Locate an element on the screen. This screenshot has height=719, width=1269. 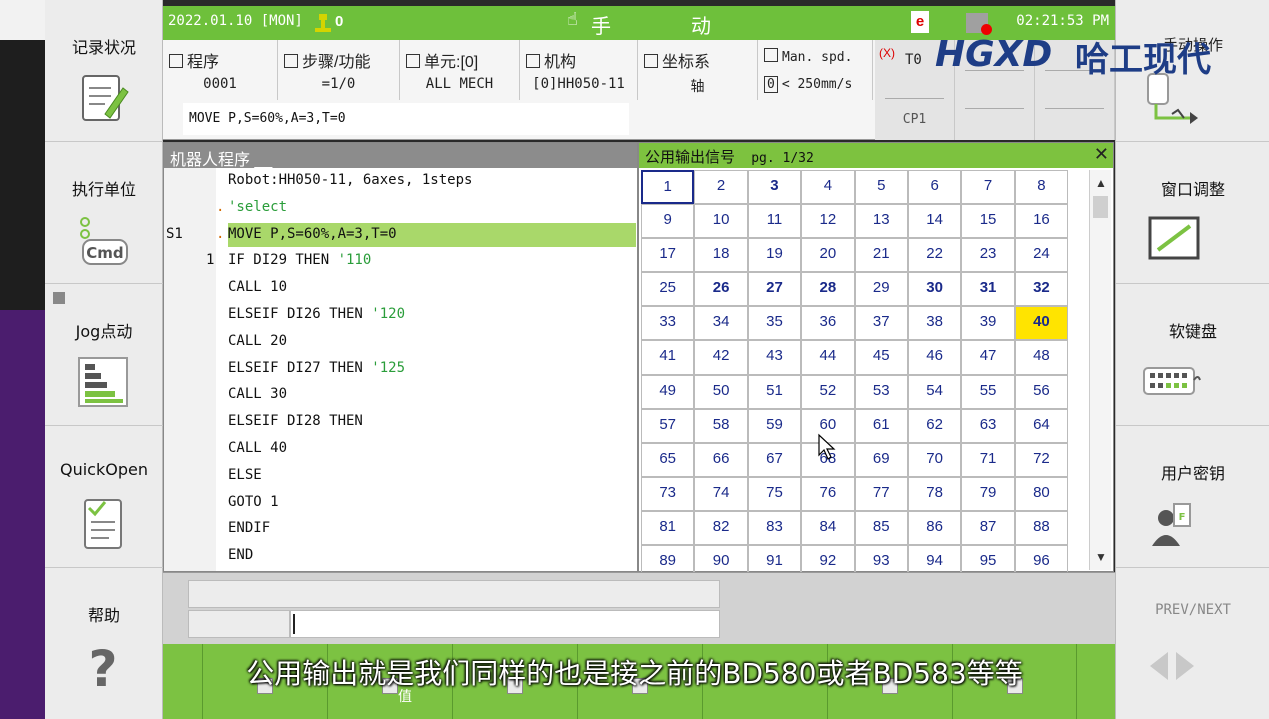
signal-cell: 12 is located at coordinates (828, 221).